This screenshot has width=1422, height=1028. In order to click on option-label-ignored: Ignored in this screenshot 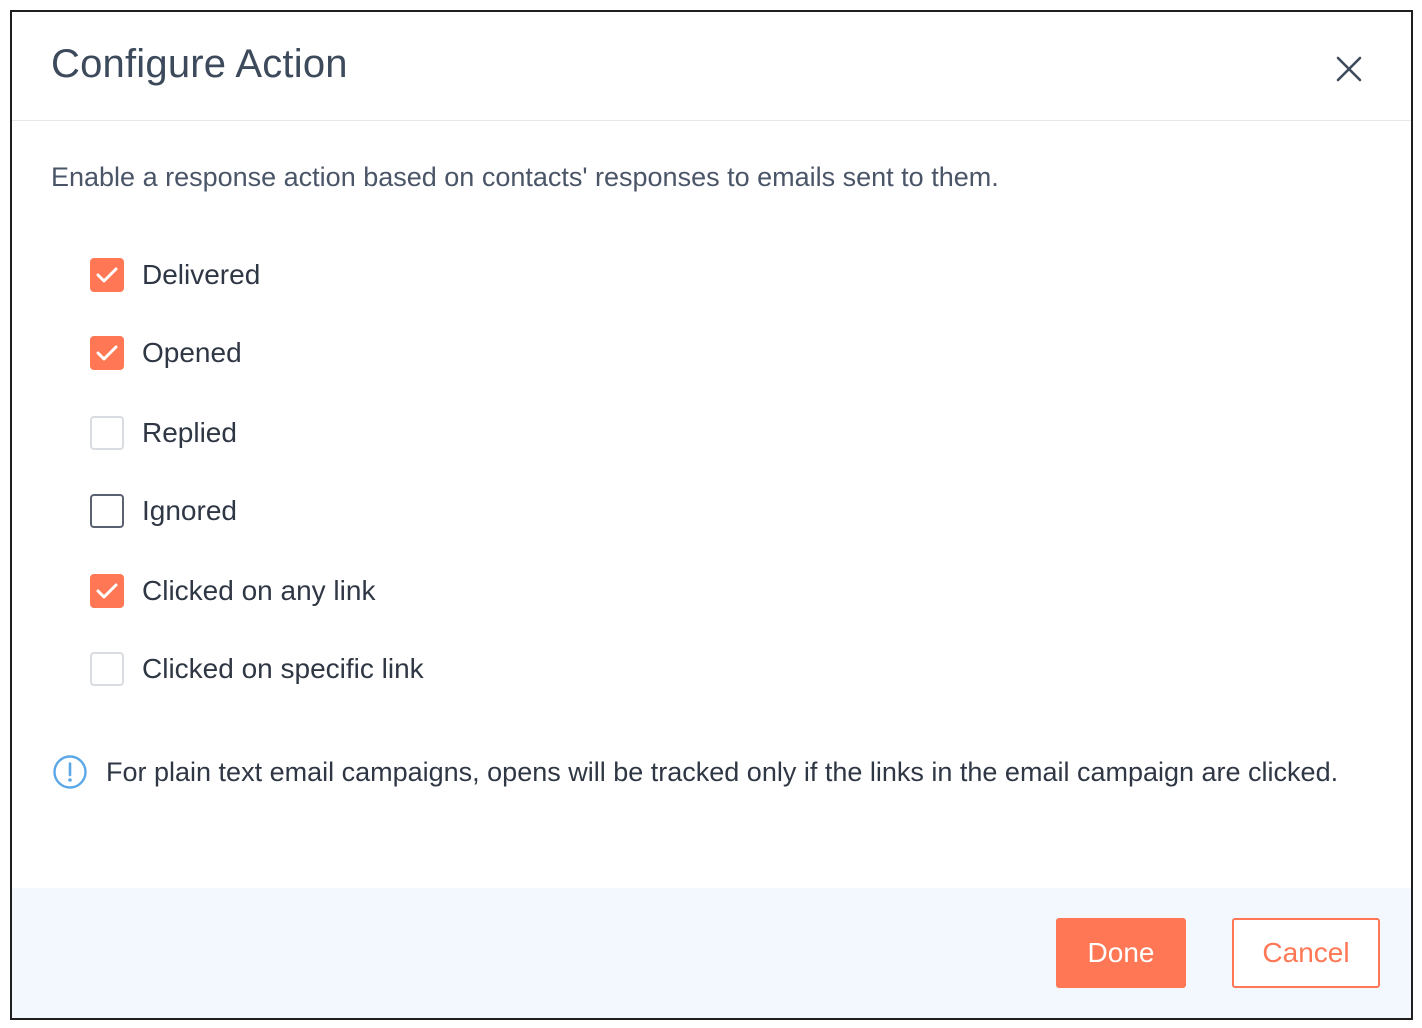, I will do `click(189, 510)`.